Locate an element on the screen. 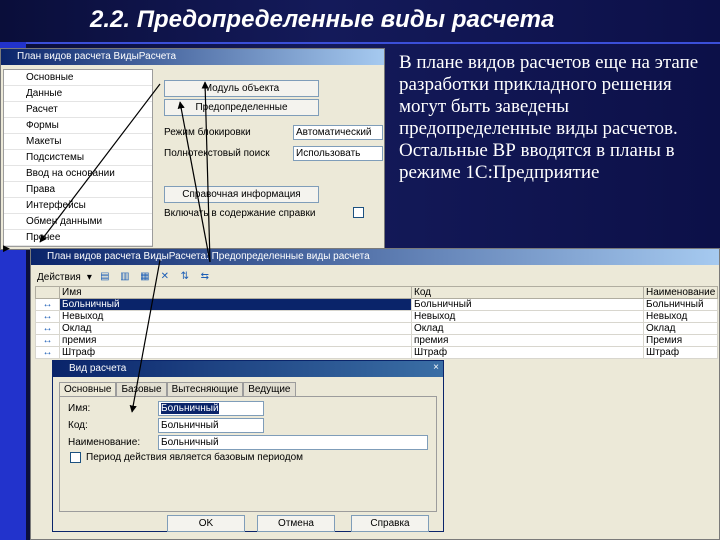  tab-basic: Основные is located at coordinates (88, 389).